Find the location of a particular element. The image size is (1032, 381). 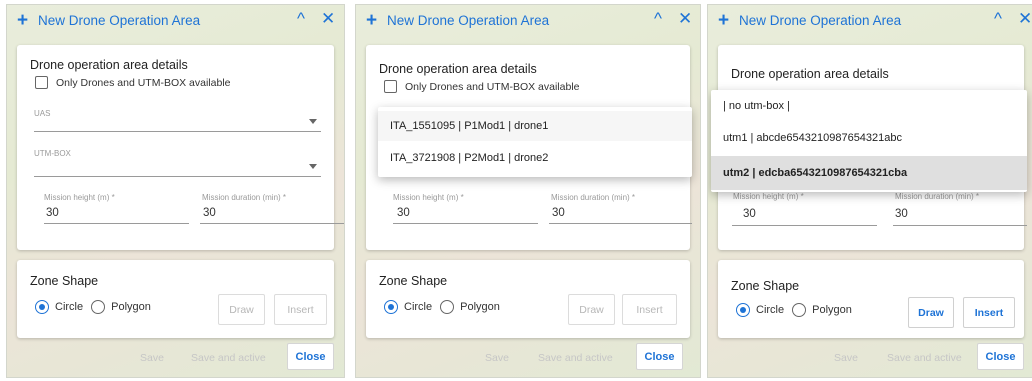

utm-option-selected: utm2 | edcba6543210987654321cba is located at coordinates (869, 173).